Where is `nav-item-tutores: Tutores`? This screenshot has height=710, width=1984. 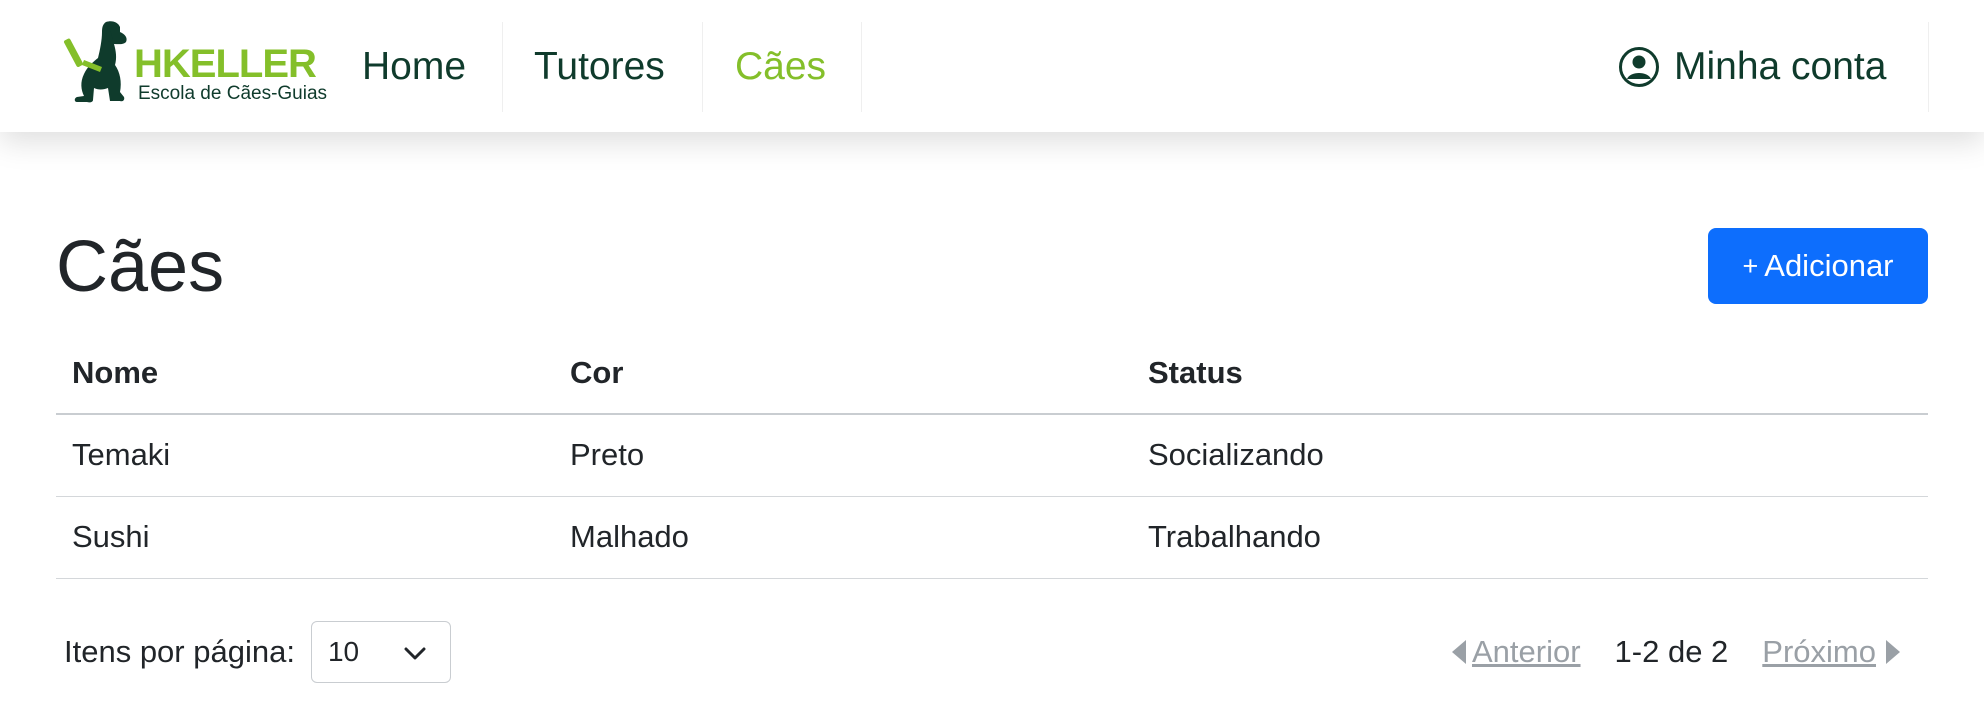 nav-item-tutores: Tutores is located at coordinates (599, 67).